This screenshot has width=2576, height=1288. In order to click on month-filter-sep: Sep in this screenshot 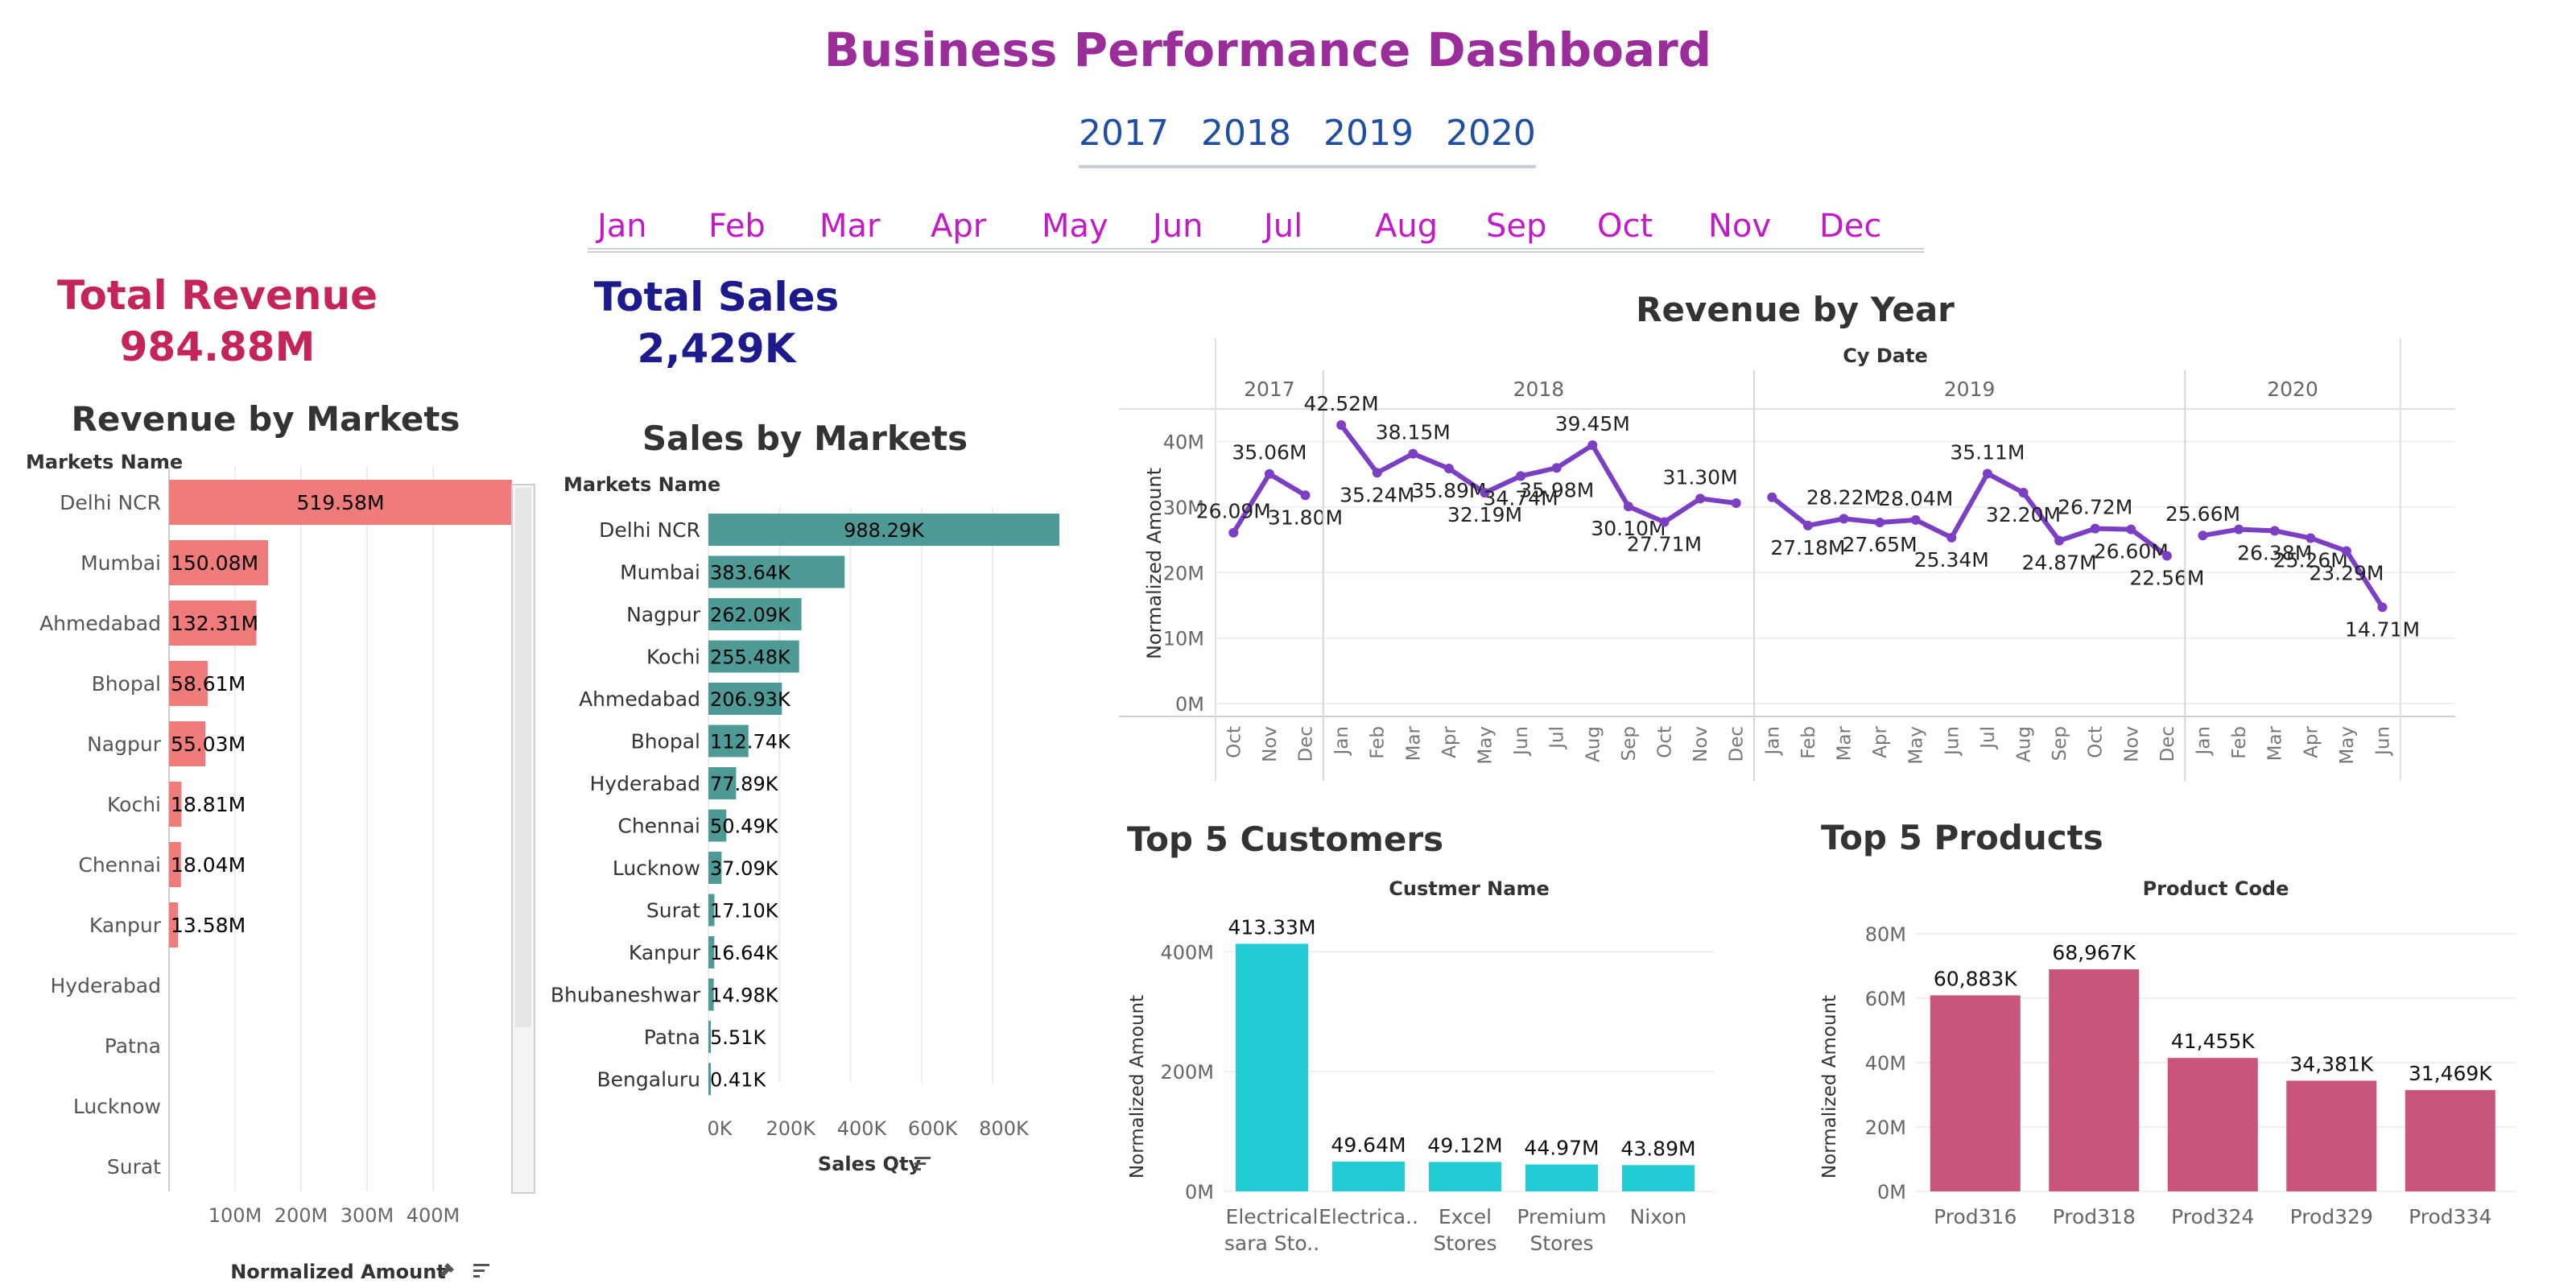, I will do `click(1516, 226)`.